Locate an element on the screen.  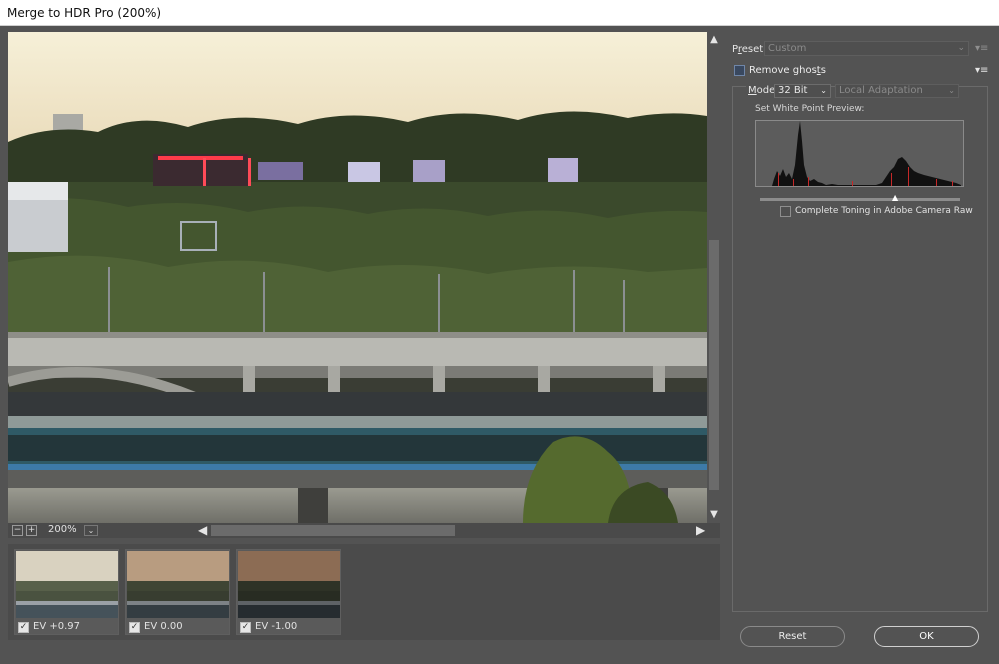
scroll-left-icon: ◀ is located at coordinates (202, 530).